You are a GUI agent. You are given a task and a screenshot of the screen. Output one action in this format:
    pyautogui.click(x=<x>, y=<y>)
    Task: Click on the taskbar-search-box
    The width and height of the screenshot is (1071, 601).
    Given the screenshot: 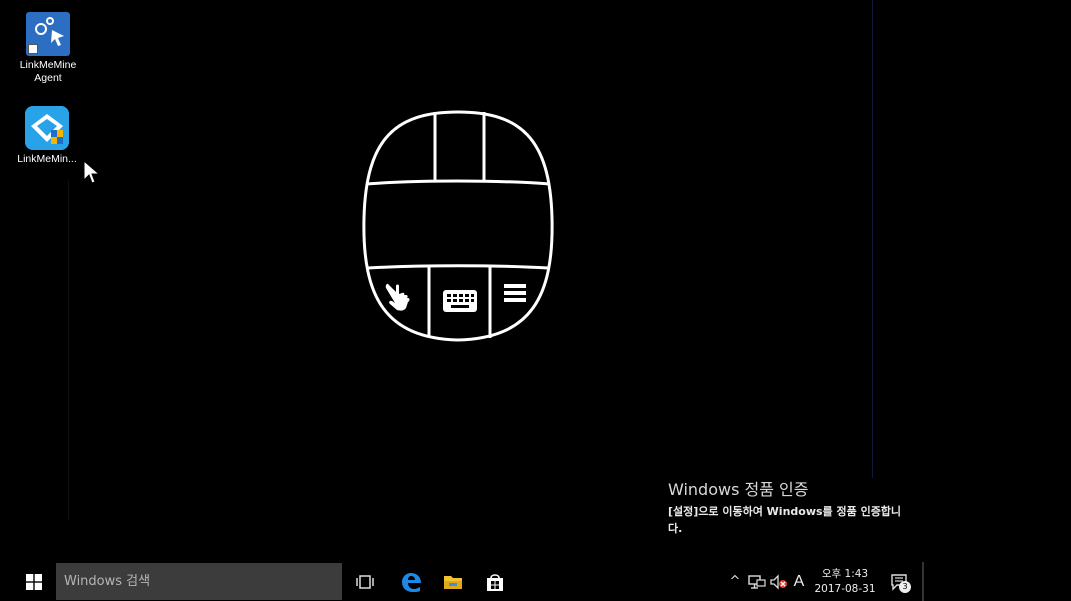 What is the action you would take?
    pyautogui.click(x=199, y=581)
    